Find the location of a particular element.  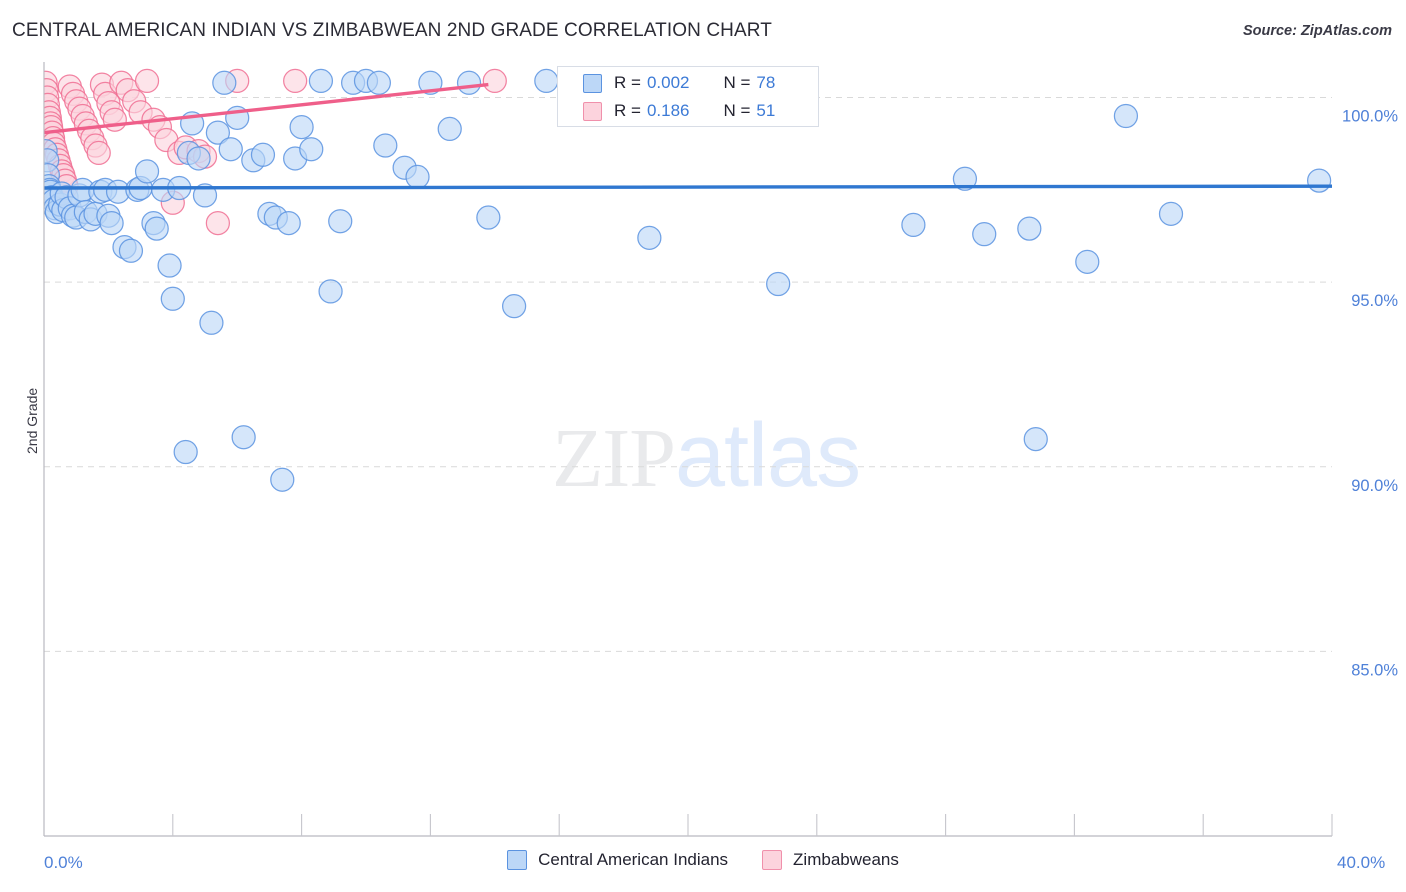

r-label-0: R = is located at coordinates (627, 82).